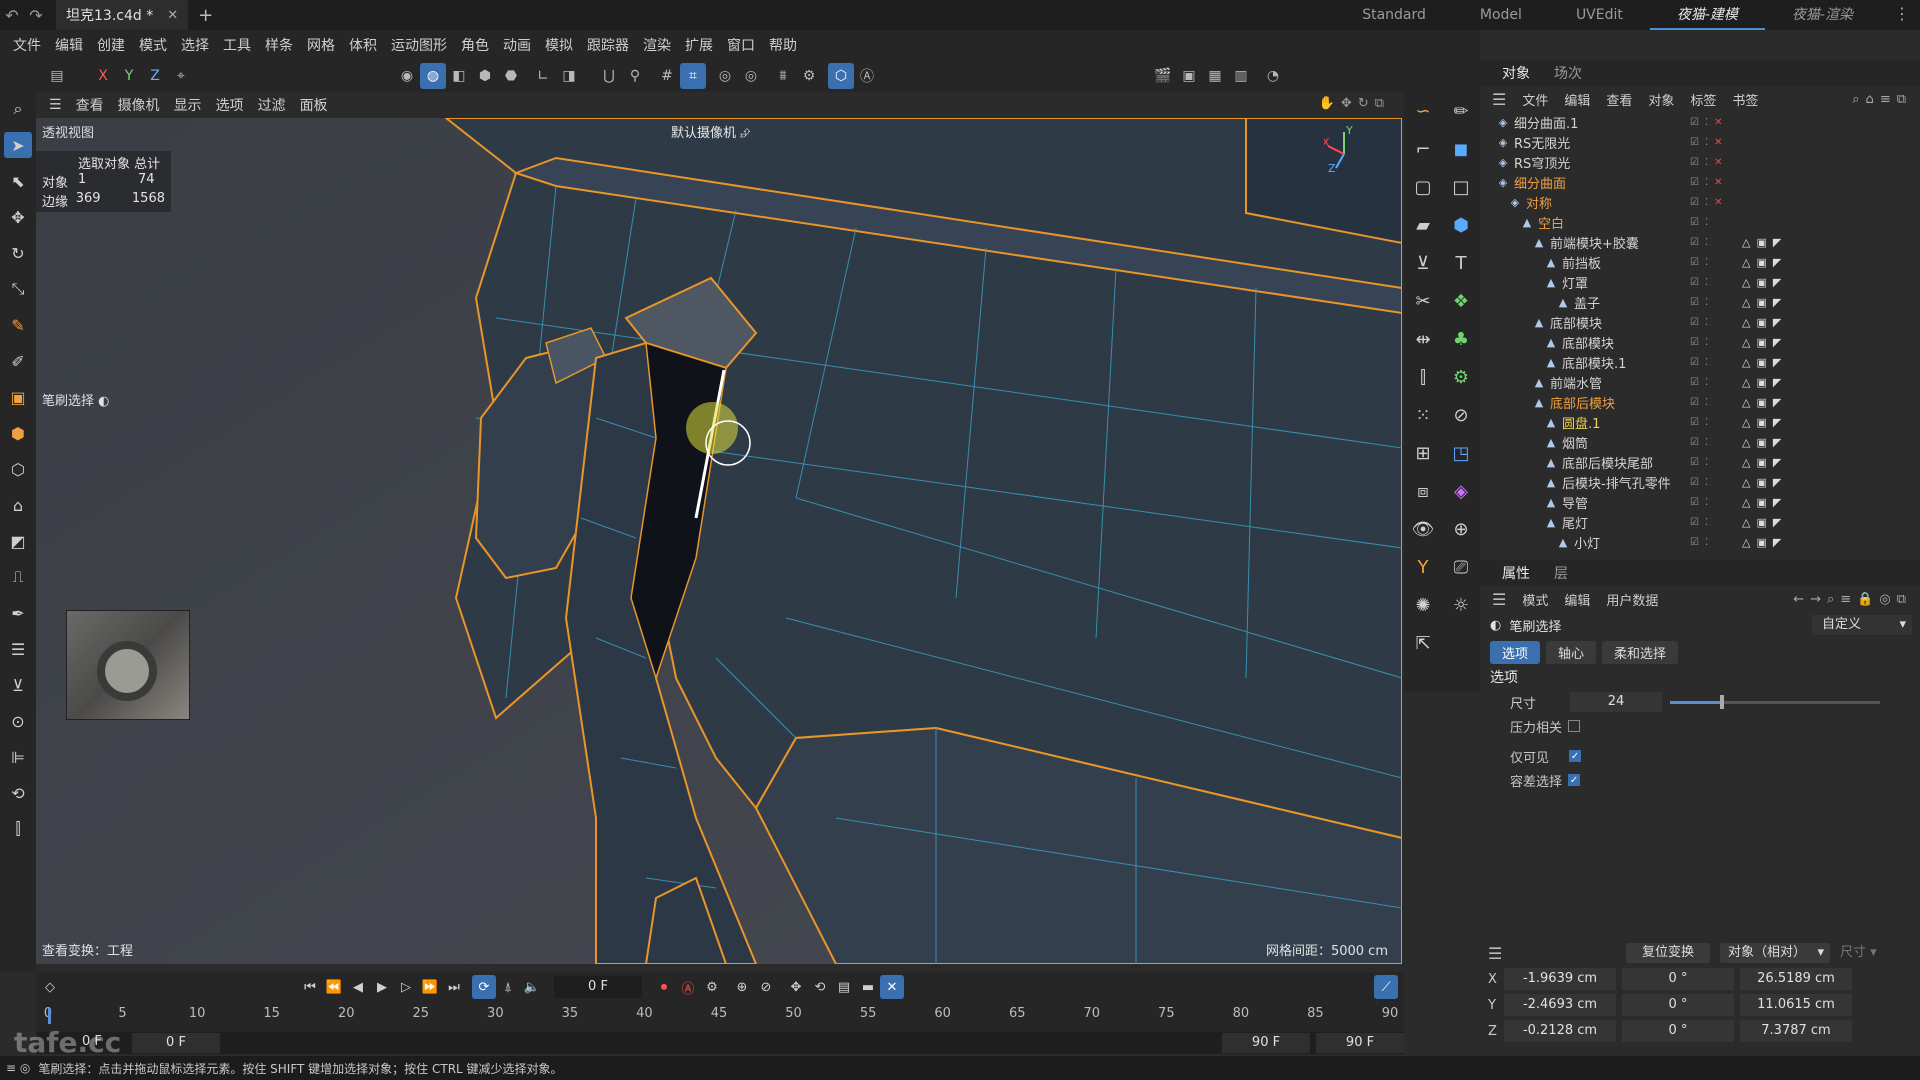 The height and width of the screenshot is (1080, 1920). What do you see at coordinates (433, 76) in the screenshot?
I see `points-mode-icon: ◍` at bounding box center [433, 76].